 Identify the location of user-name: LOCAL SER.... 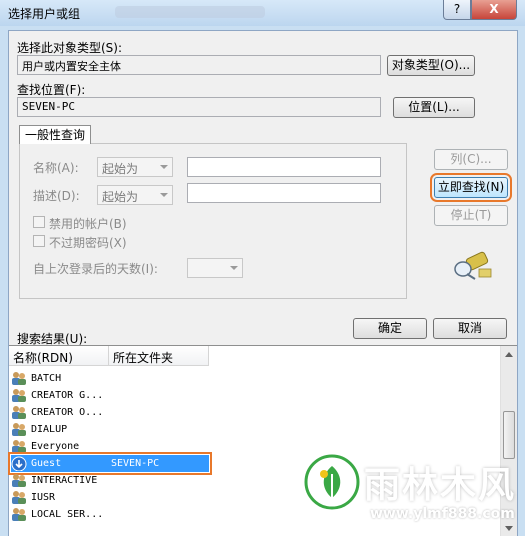
(67, 514).